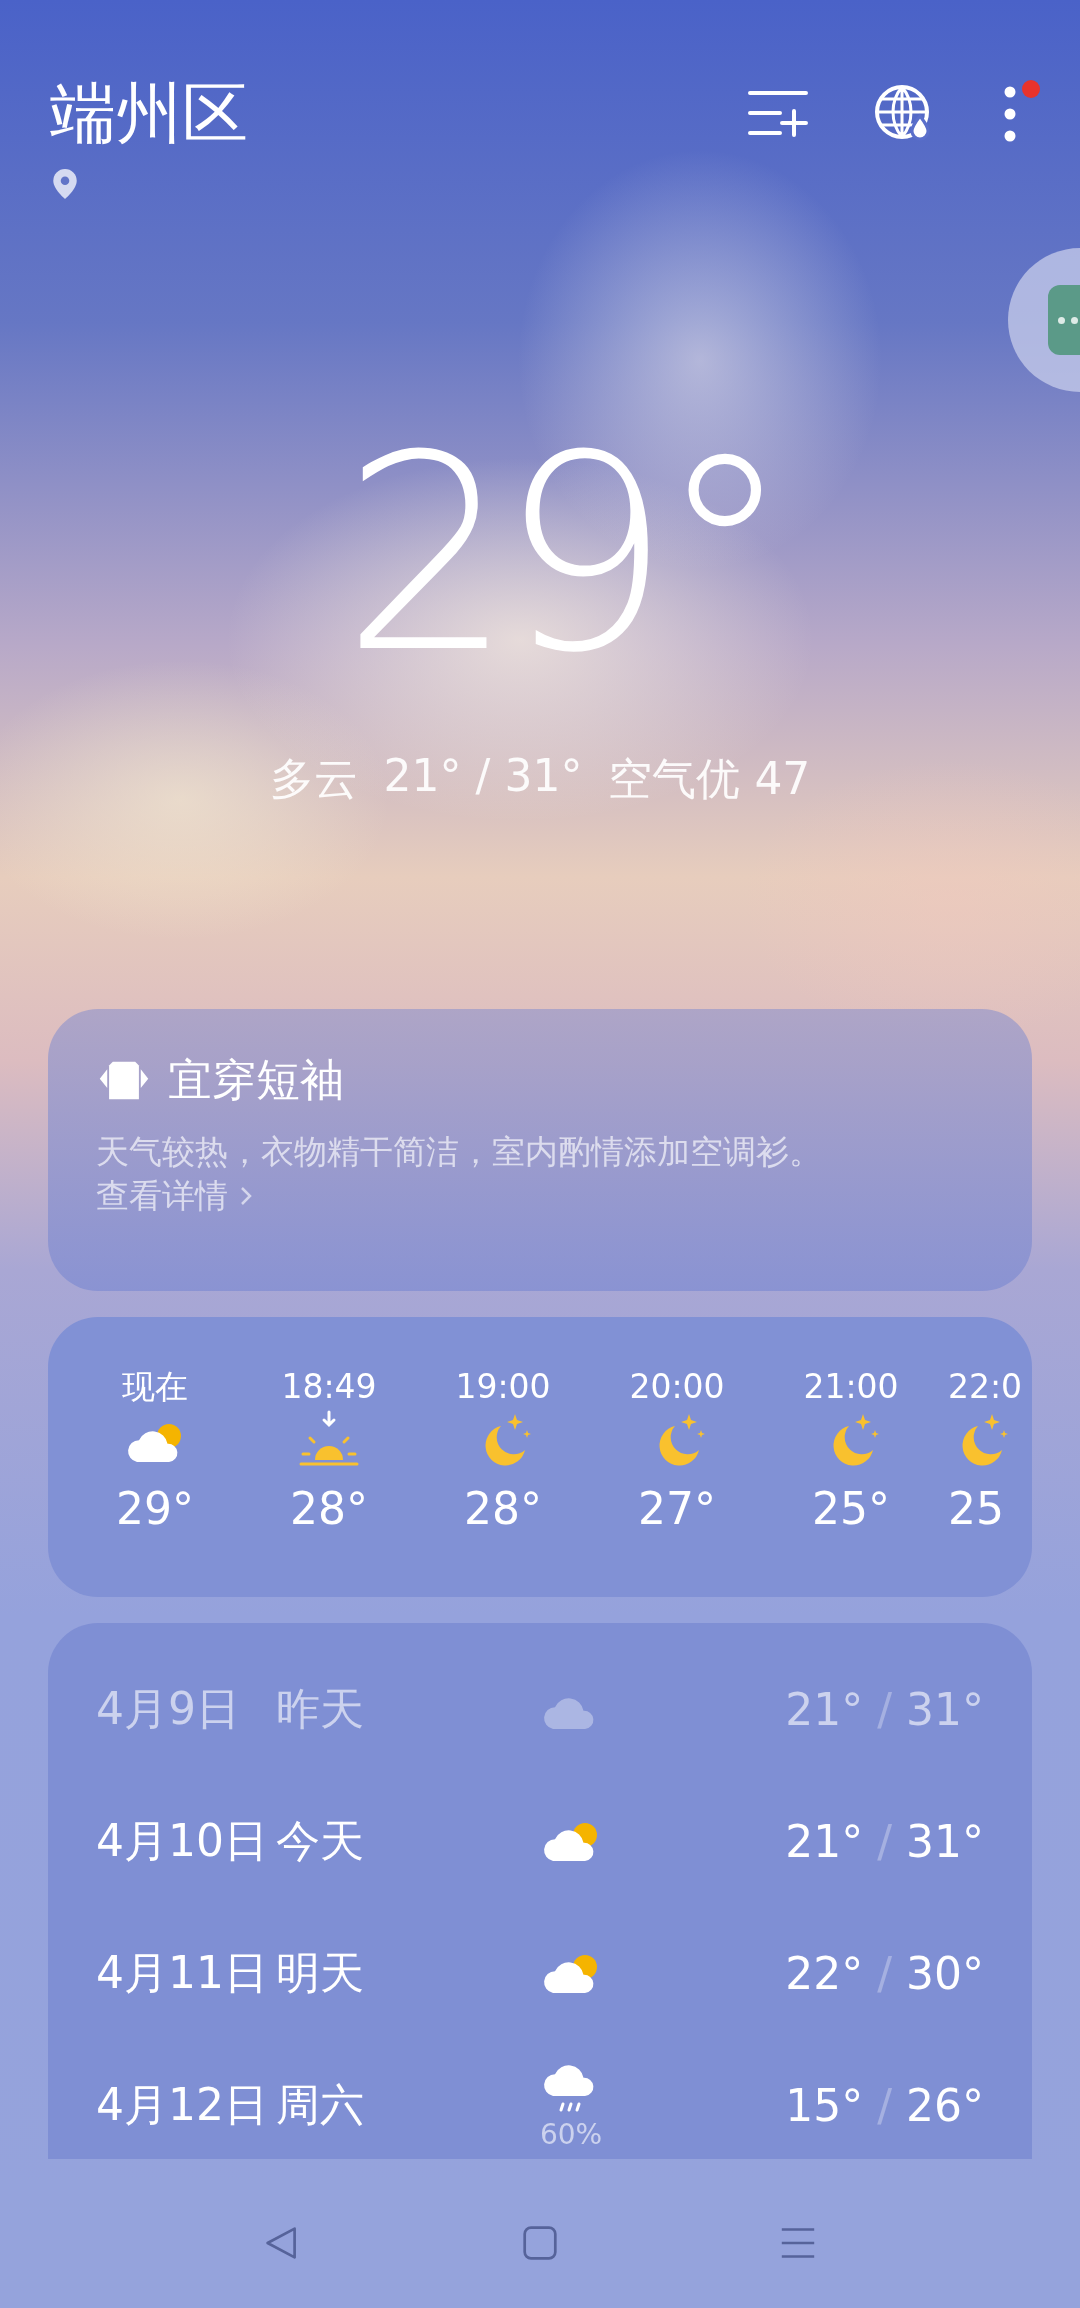  Describe the element at coordinates (168, 1708) in the screenshot. I see `day-date: 4月9日` at that location.